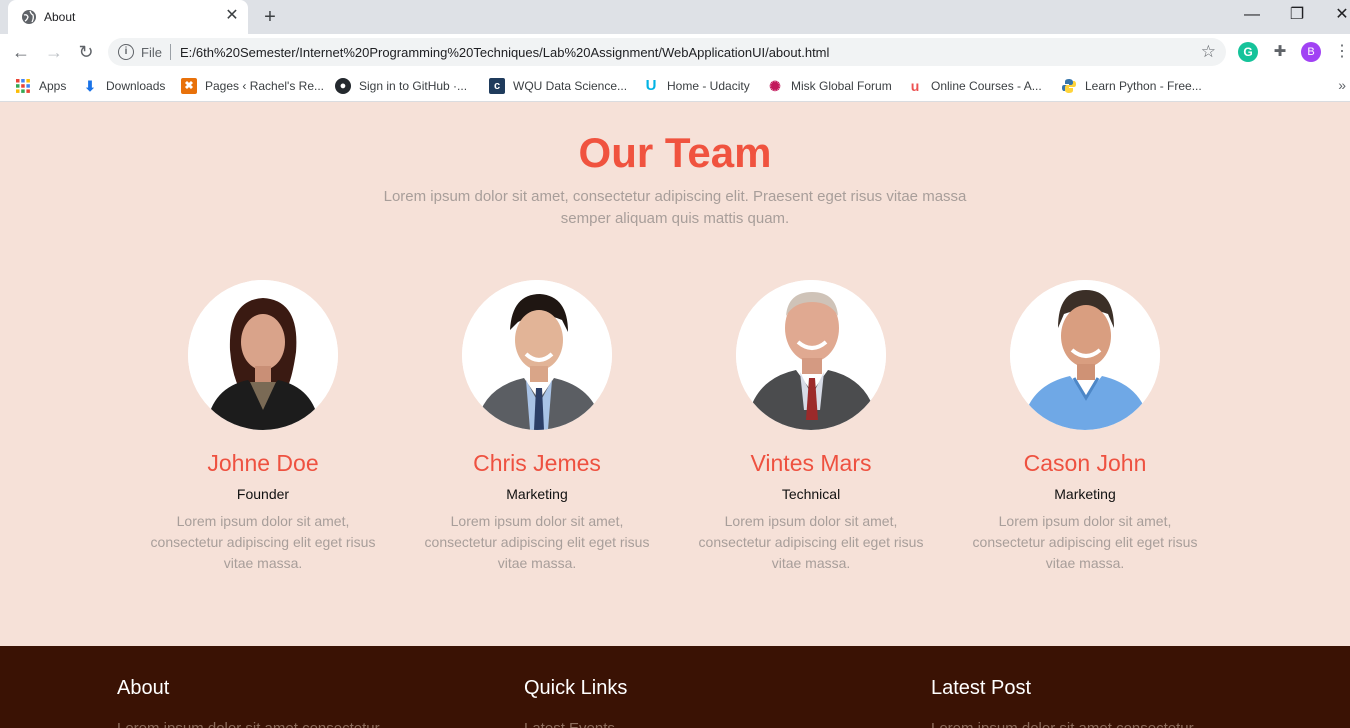 The width and height of the screenshot is (1350, 728). What do you see at coordinates (537, 463) in the screenshot?
I see `member-name: Chris Jemes` at bounding box center [537, 463].